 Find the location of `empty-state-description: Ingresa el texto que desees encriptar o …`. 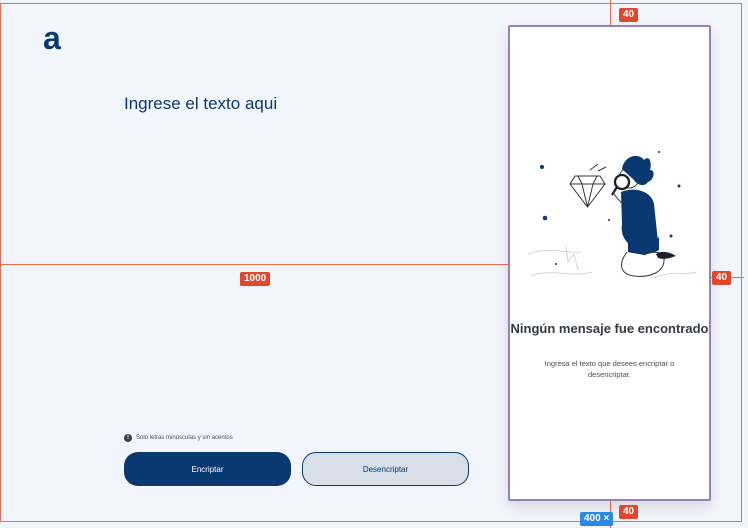

empty-state-description: Ingresa el texto que desees encriptar o … is located at coordinates (609, 369).